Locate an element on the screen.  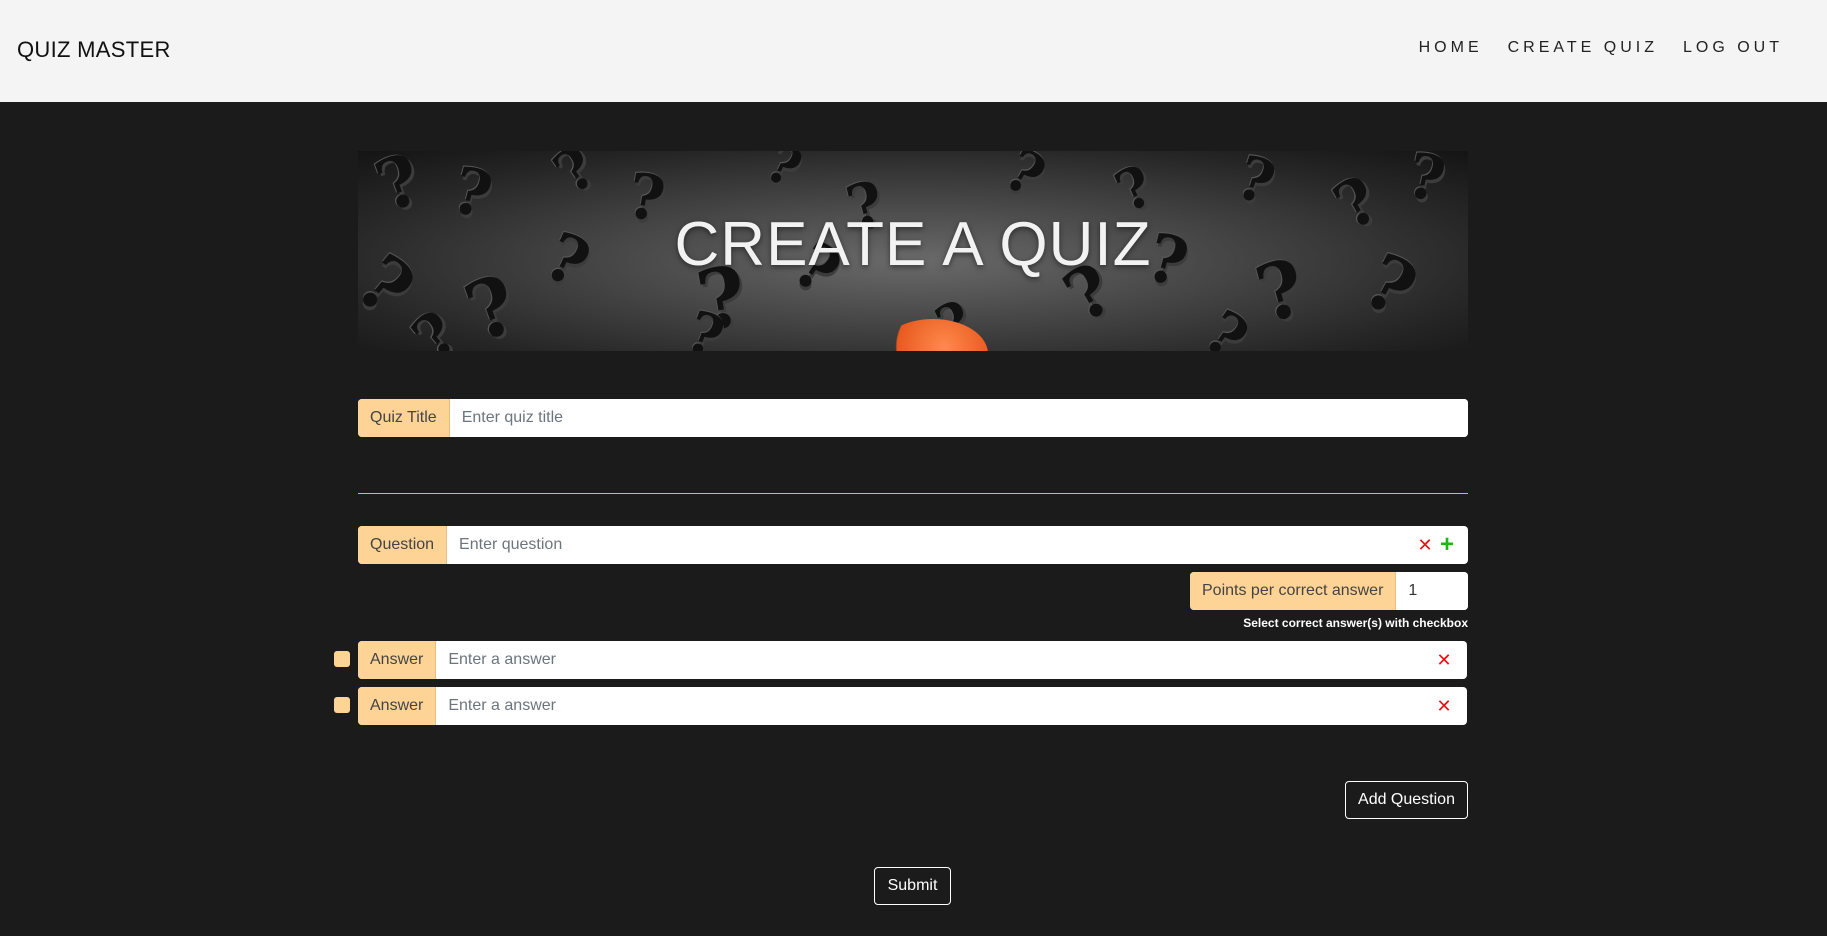
question-input is located at coordinates (930, 545).